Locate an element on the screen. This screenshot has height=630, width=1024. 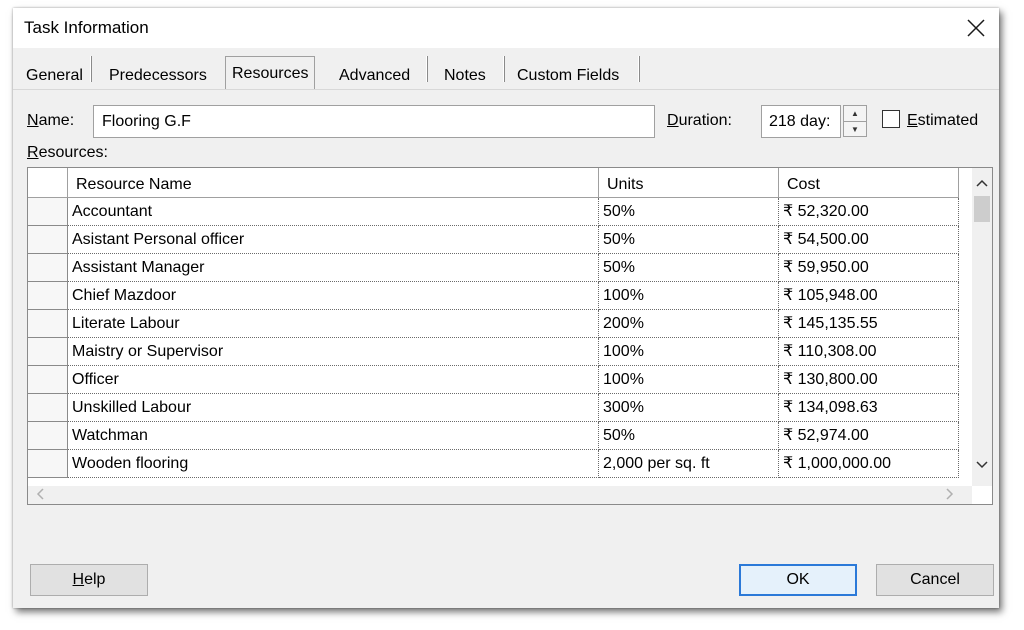
spin-down-icon: ▼ is located at coordinates (855, 129).